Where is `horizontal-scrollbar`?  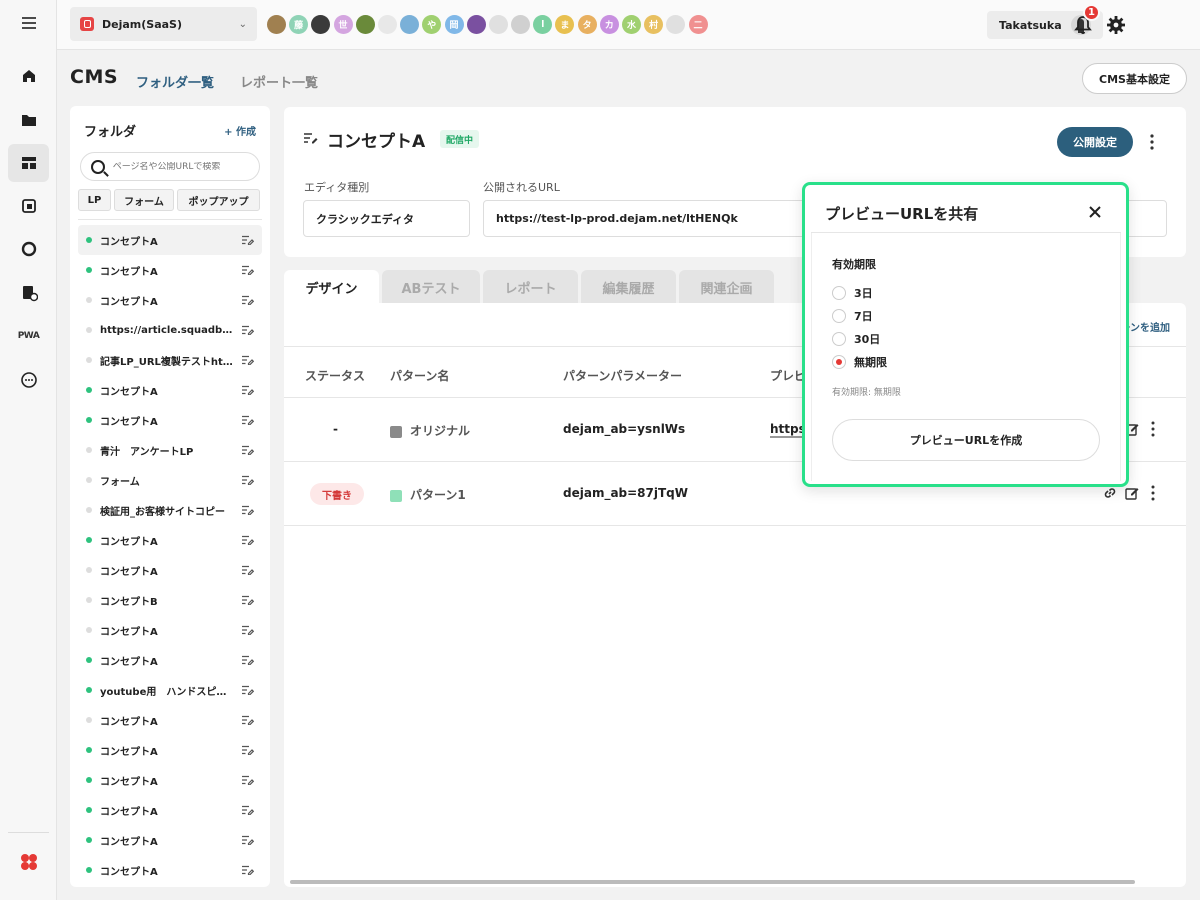 horizontal-scrollbar is located at coordinates (712, 882).